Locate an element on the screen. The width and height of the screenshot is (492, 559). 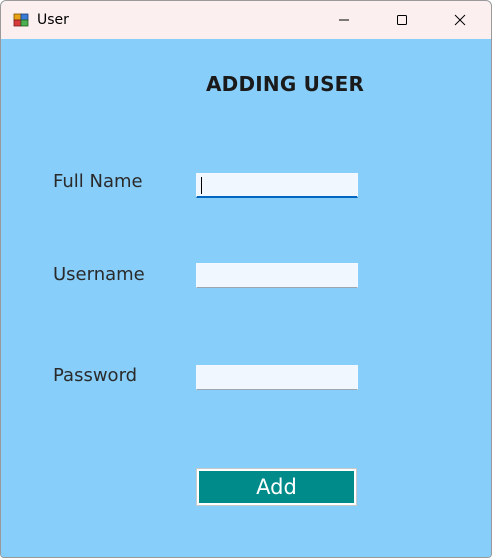
app-window-icon is located at coordinates (21, 20).